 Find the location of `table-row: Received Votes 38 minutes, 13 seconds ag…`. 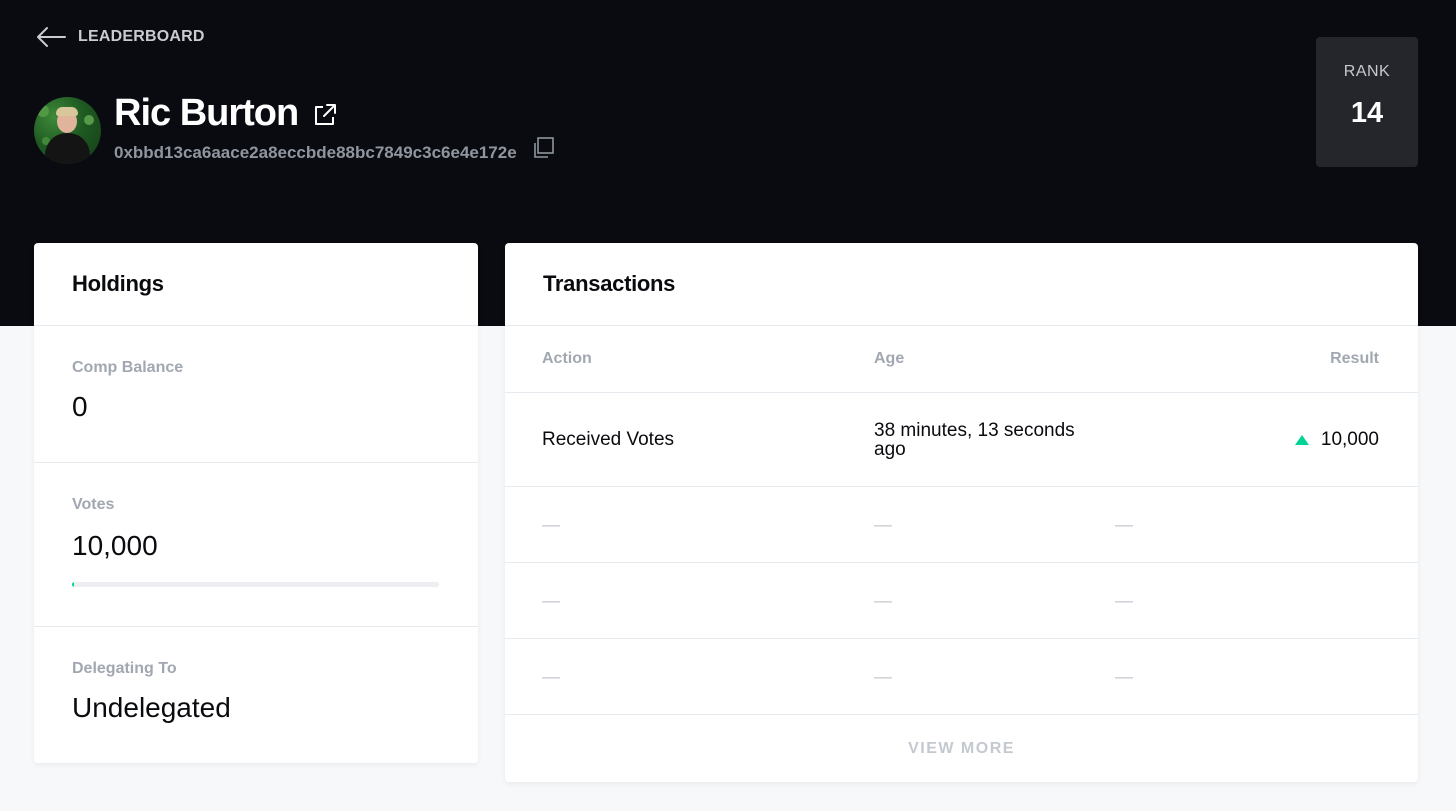

table-row: Received Votes 38 minutes, 13 seconds ag… is located at coordinates (961, 440).